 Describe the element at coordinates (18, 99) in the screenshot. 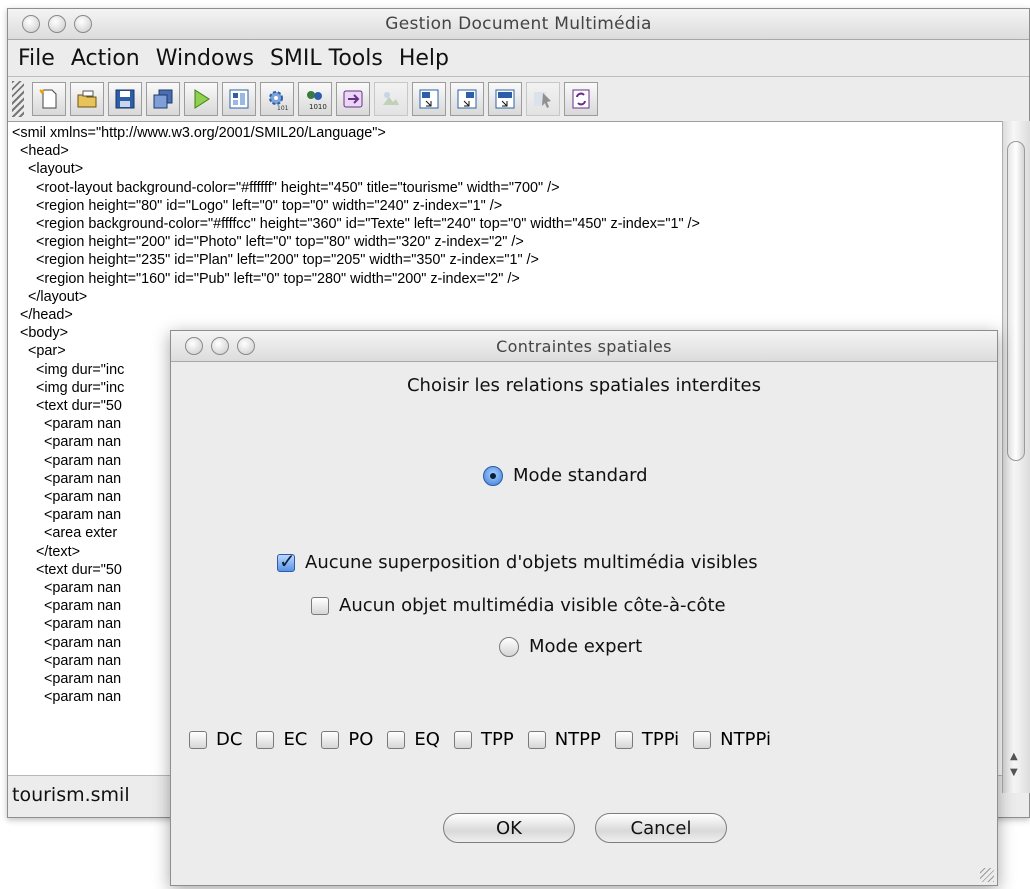

I see `toolbar-grip` at that location.